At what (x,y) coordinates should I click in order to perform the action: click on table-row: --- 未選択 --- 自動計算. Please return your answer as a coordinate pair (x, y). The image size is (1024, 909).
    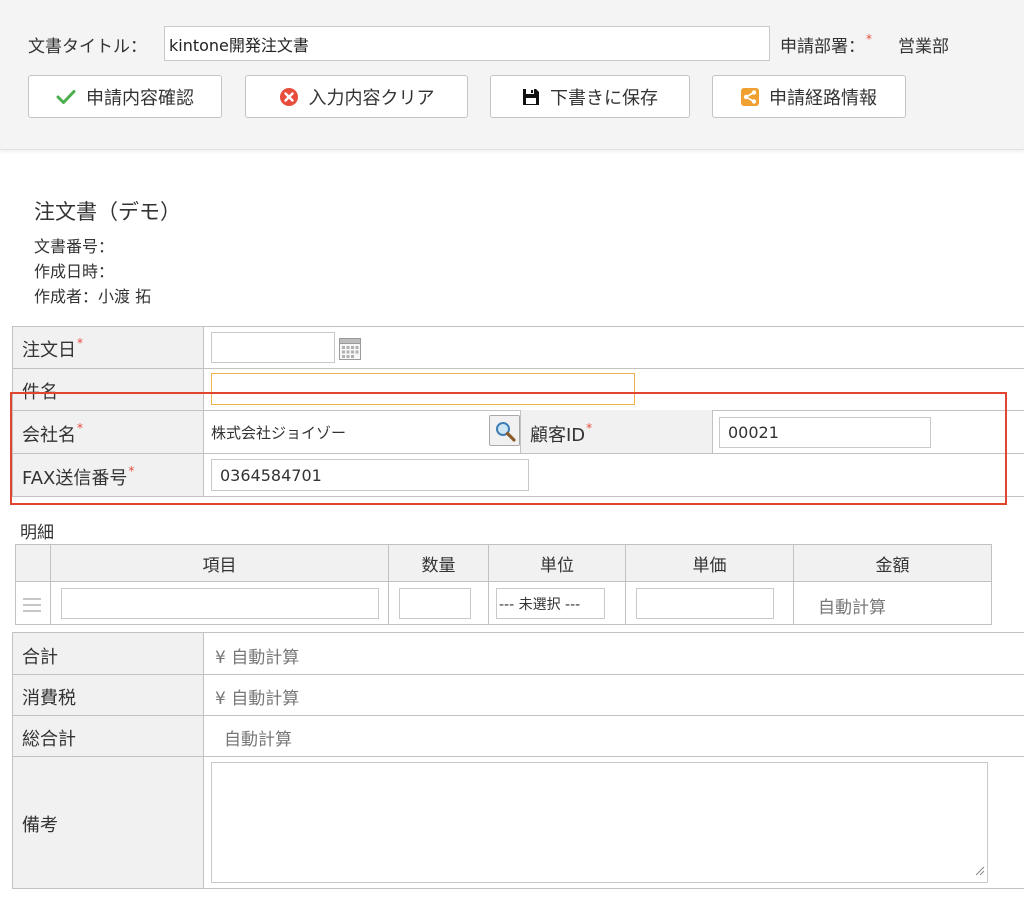
    Looking at the image, I should click on (503, 603).